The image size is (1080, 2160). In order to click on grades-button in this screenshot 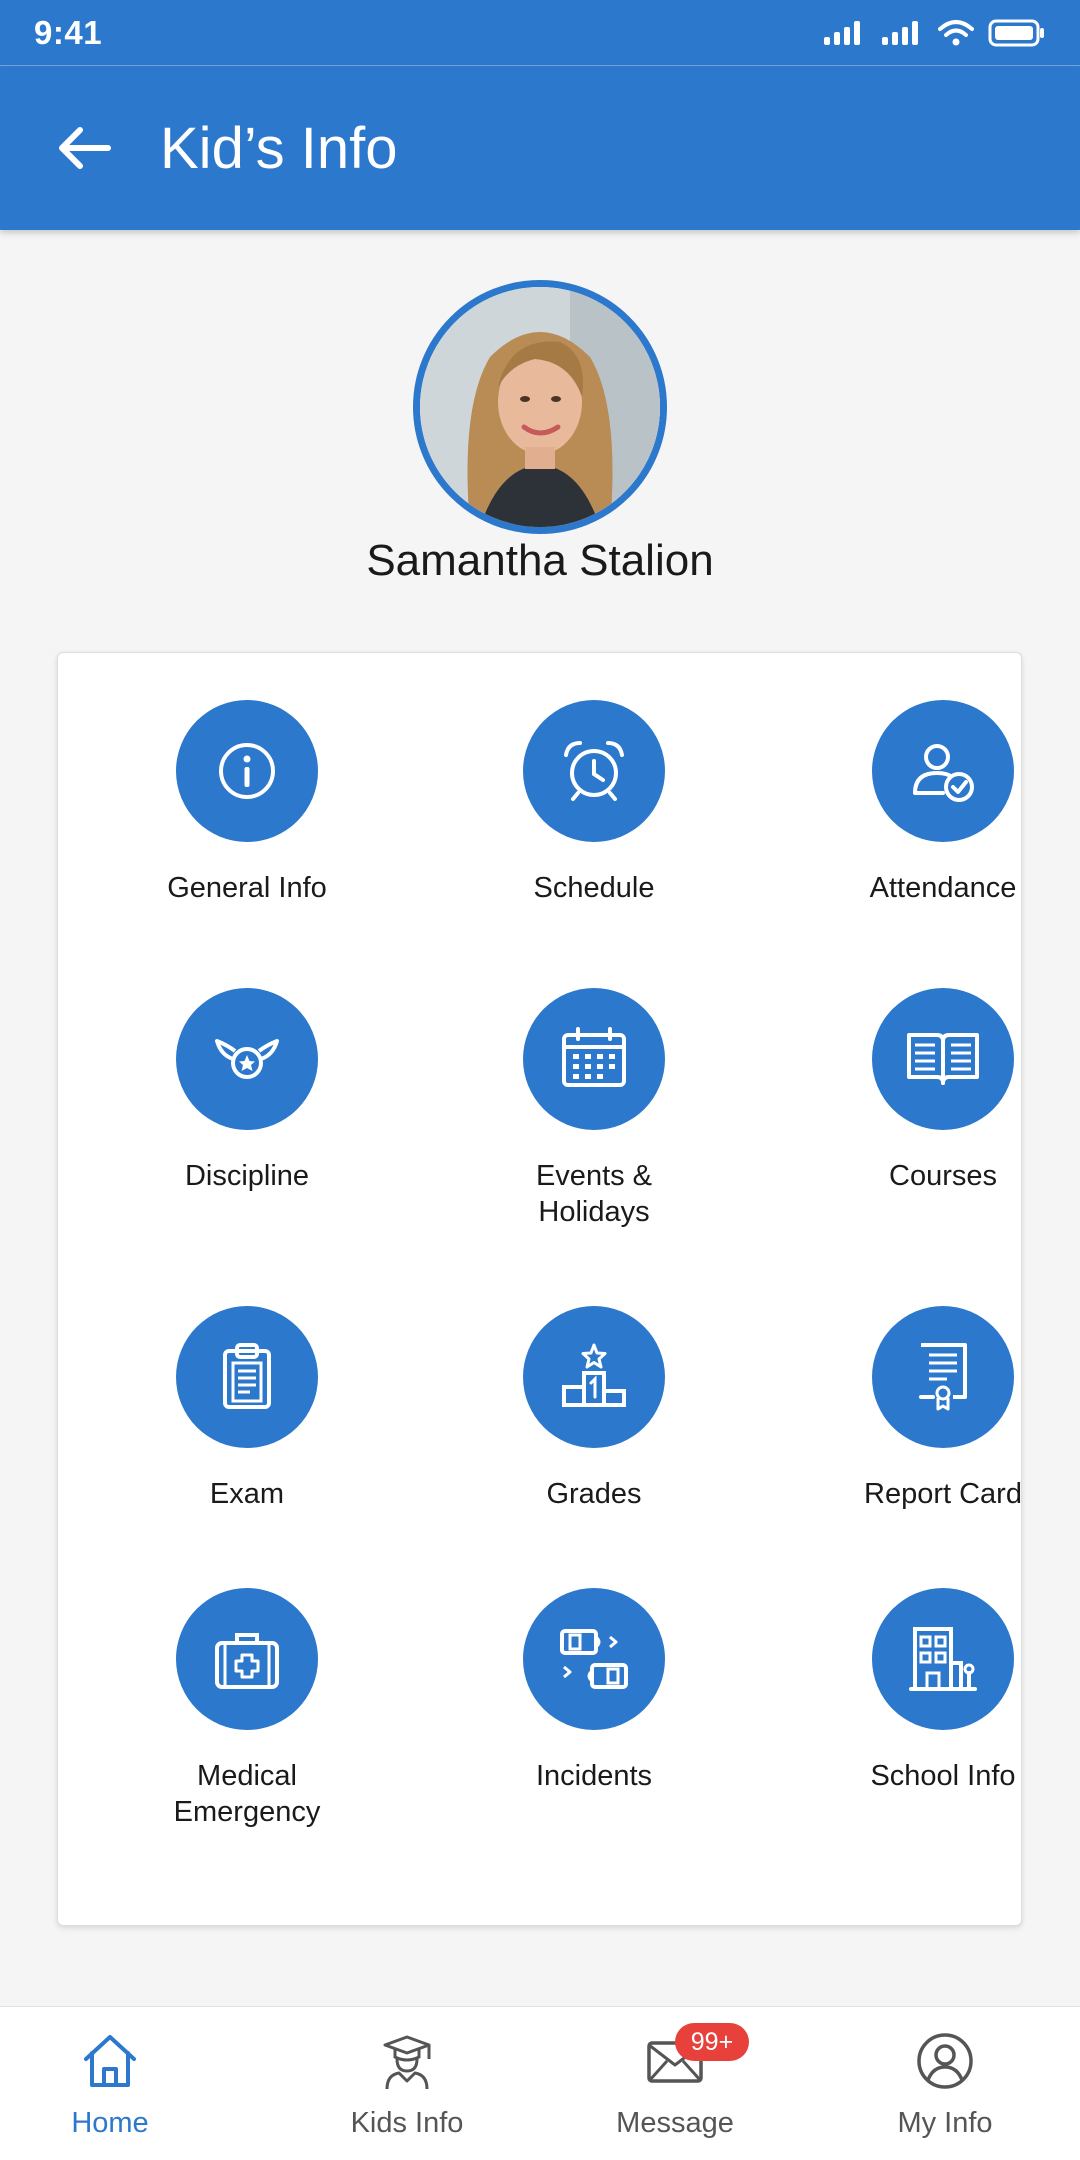, I will do `click(594, 1377)`.